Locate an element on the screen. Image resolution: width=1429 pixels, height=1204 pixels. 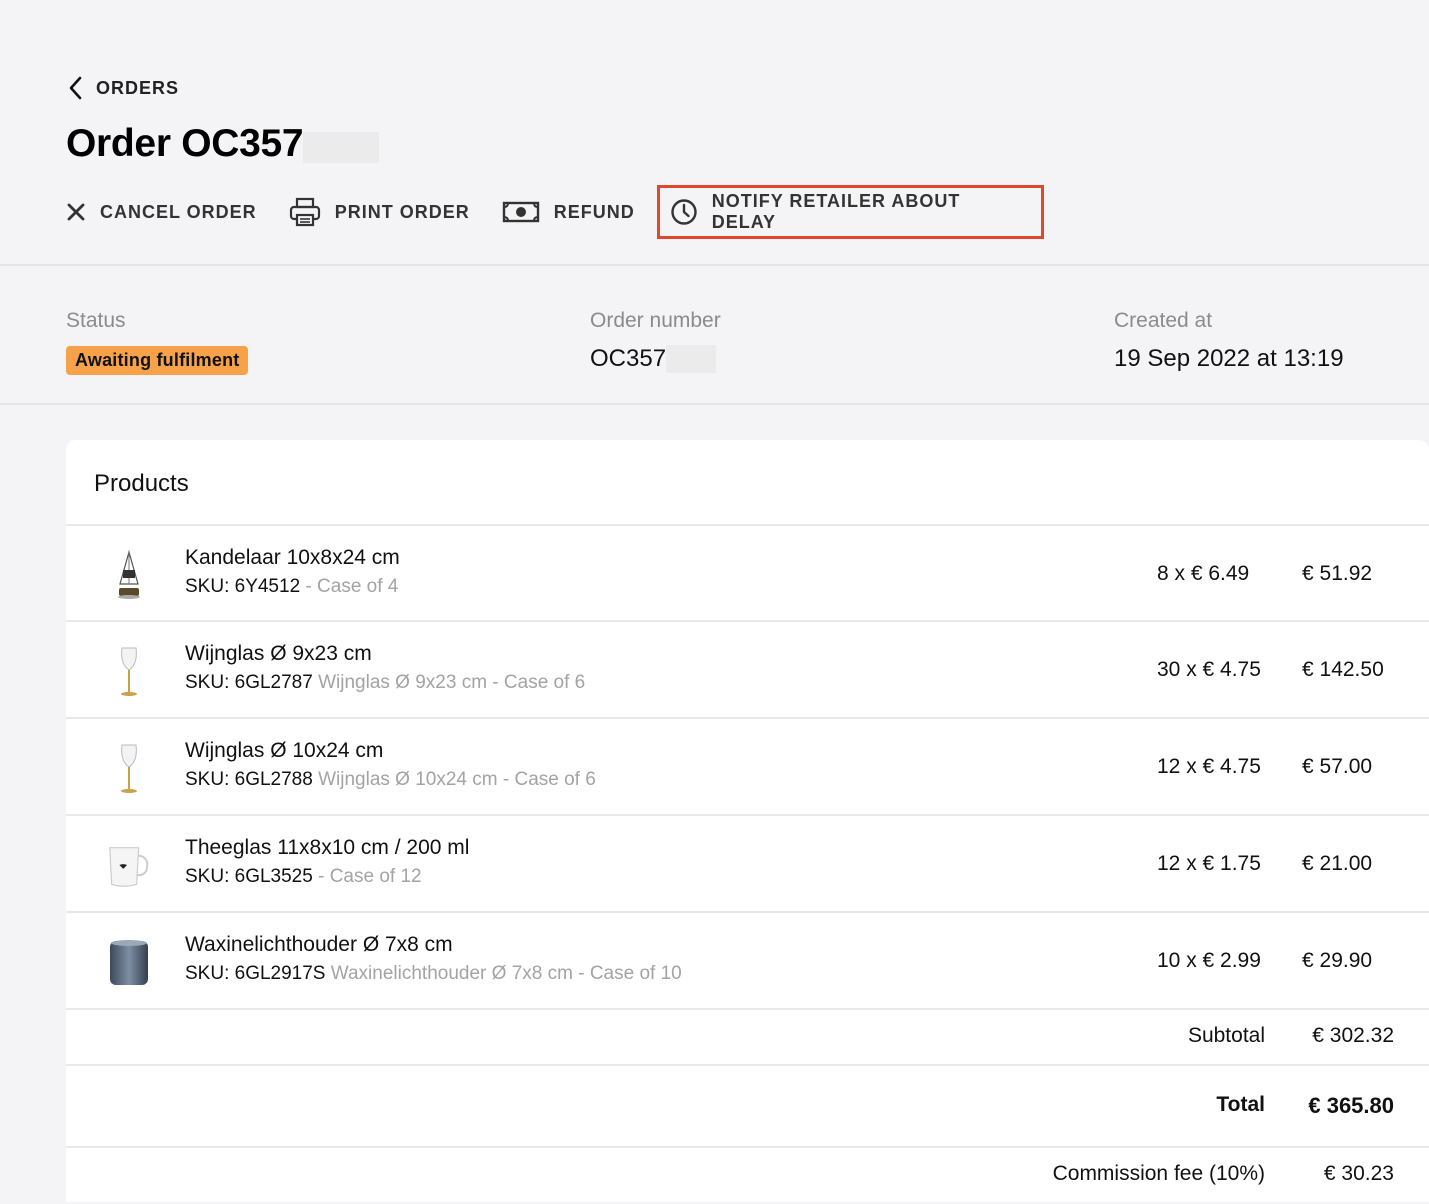
created-at-label: Created at is located at coordinates (1163, 320).